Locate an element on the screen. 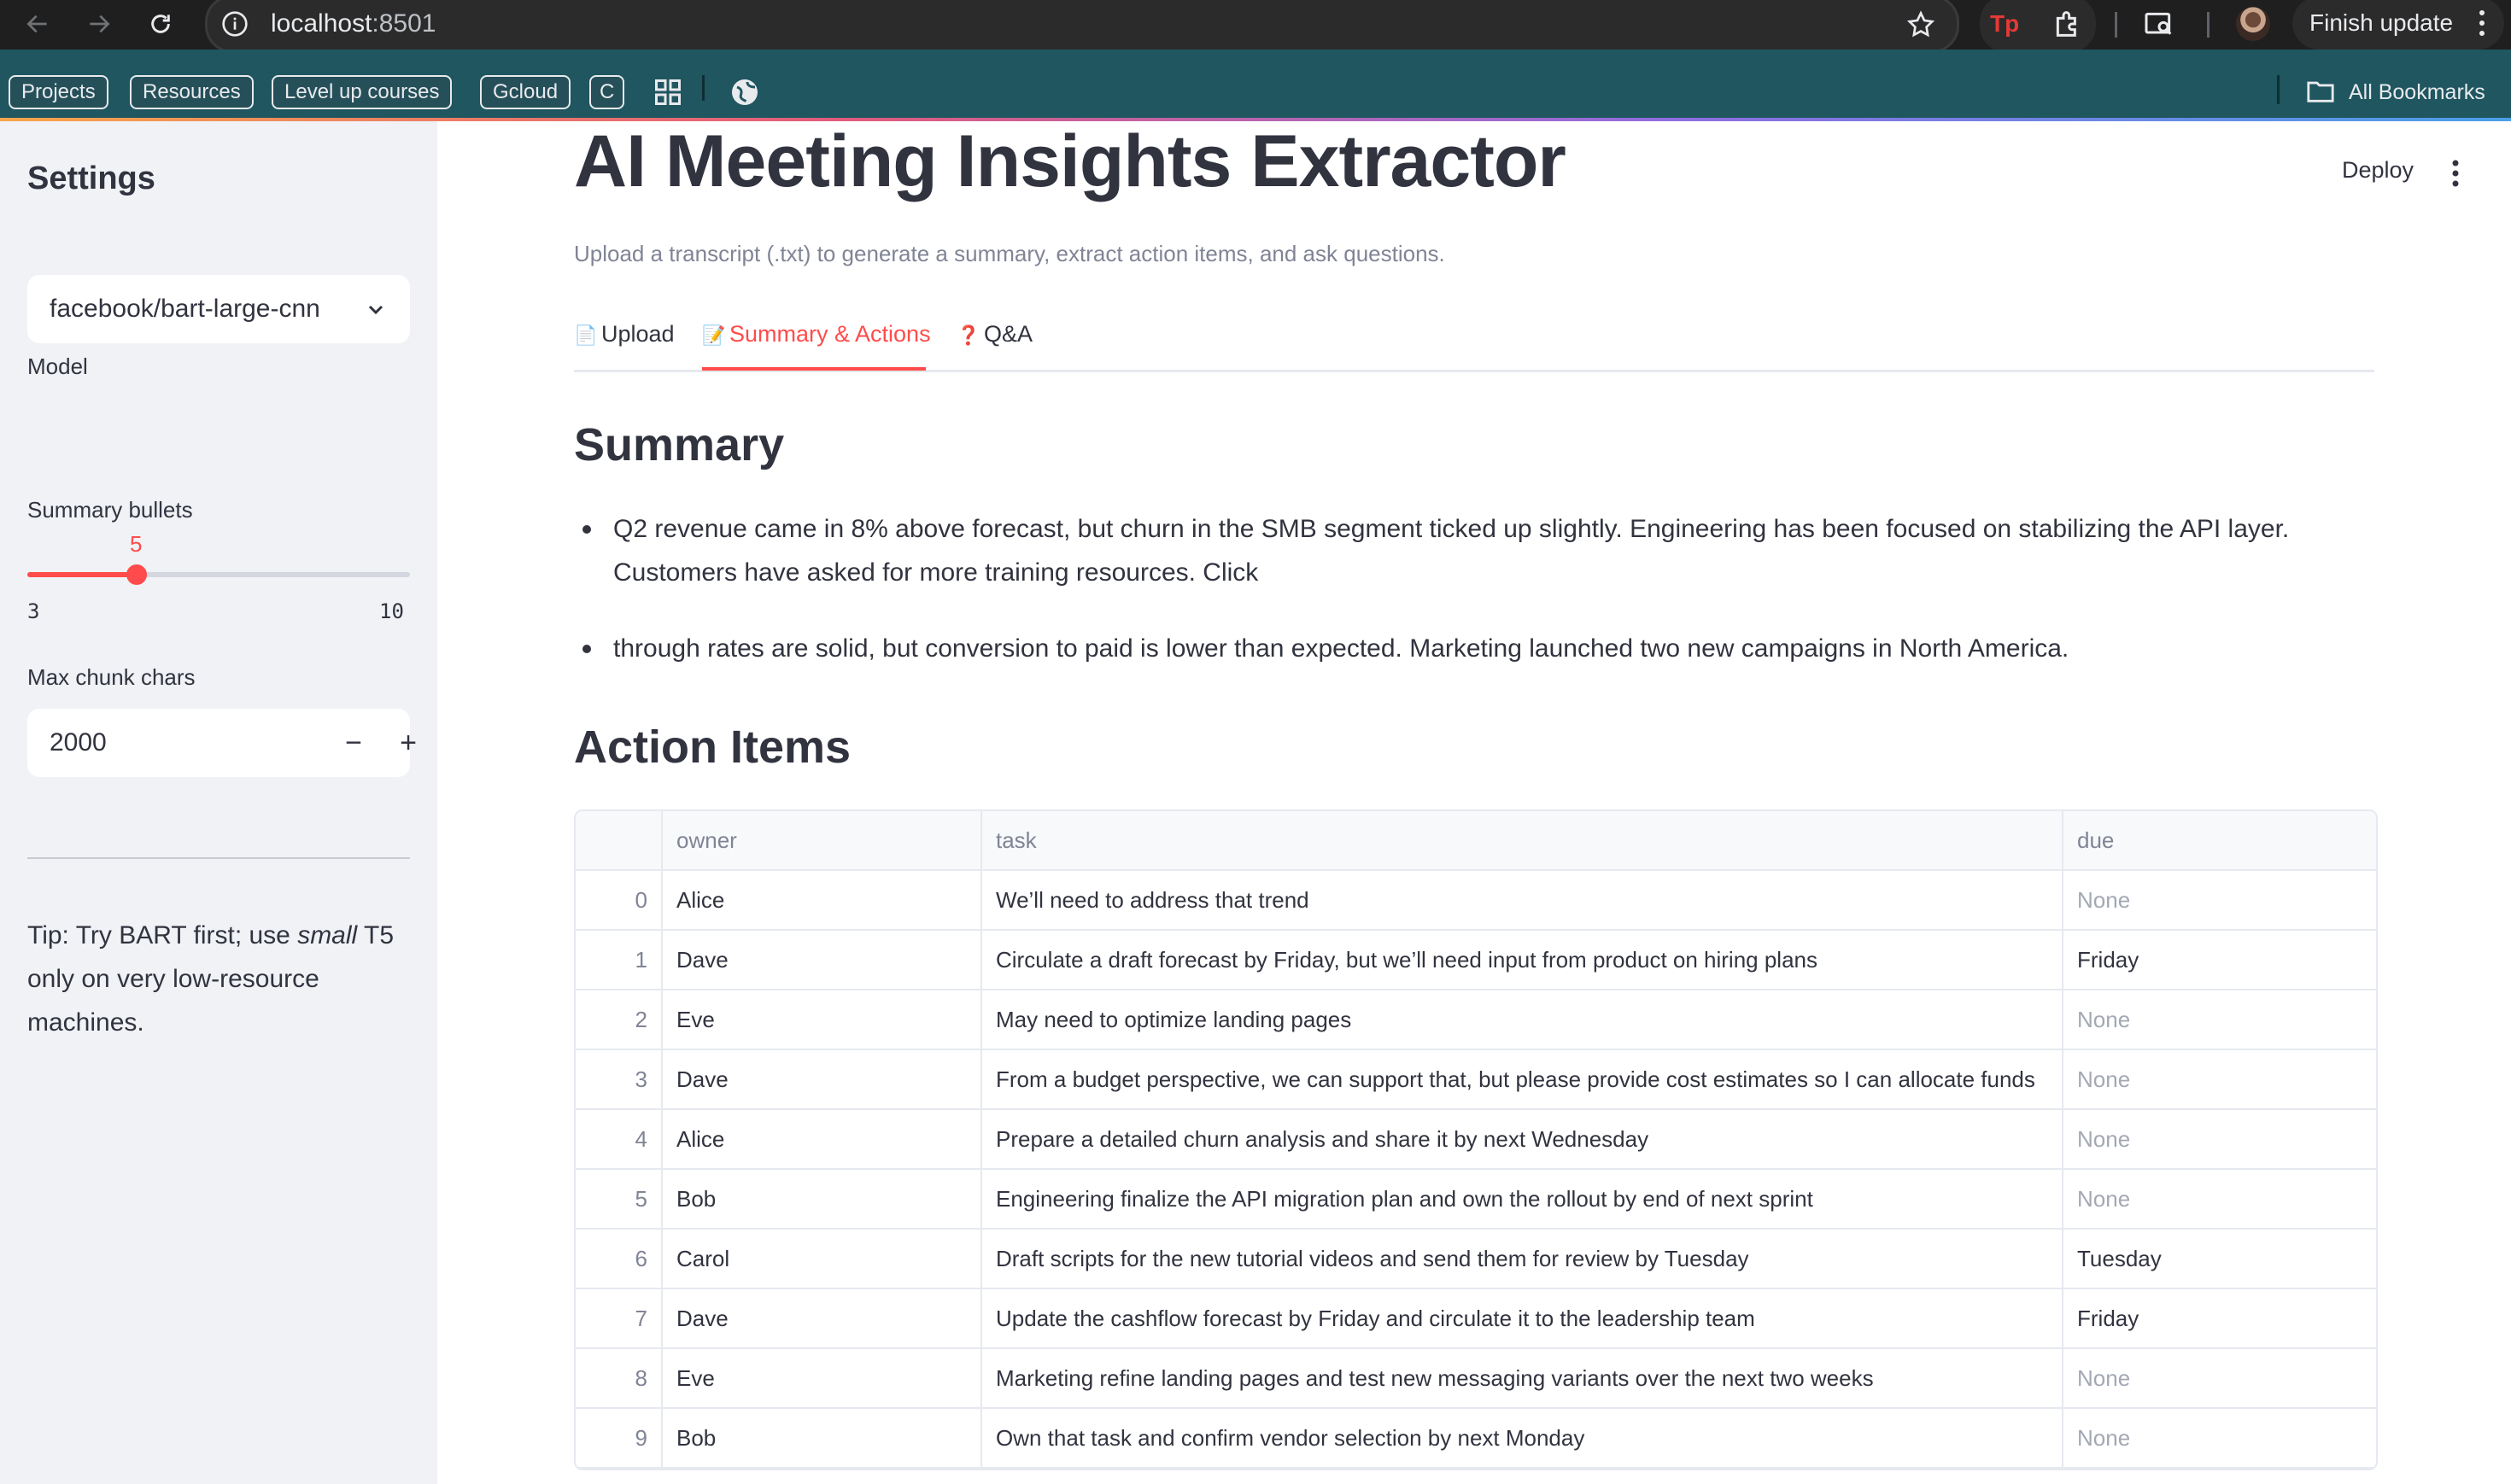 Image resolution: width=2511 pixels, height=1484 pixels. apps-grid-icon is located at coordinates (668, 93).